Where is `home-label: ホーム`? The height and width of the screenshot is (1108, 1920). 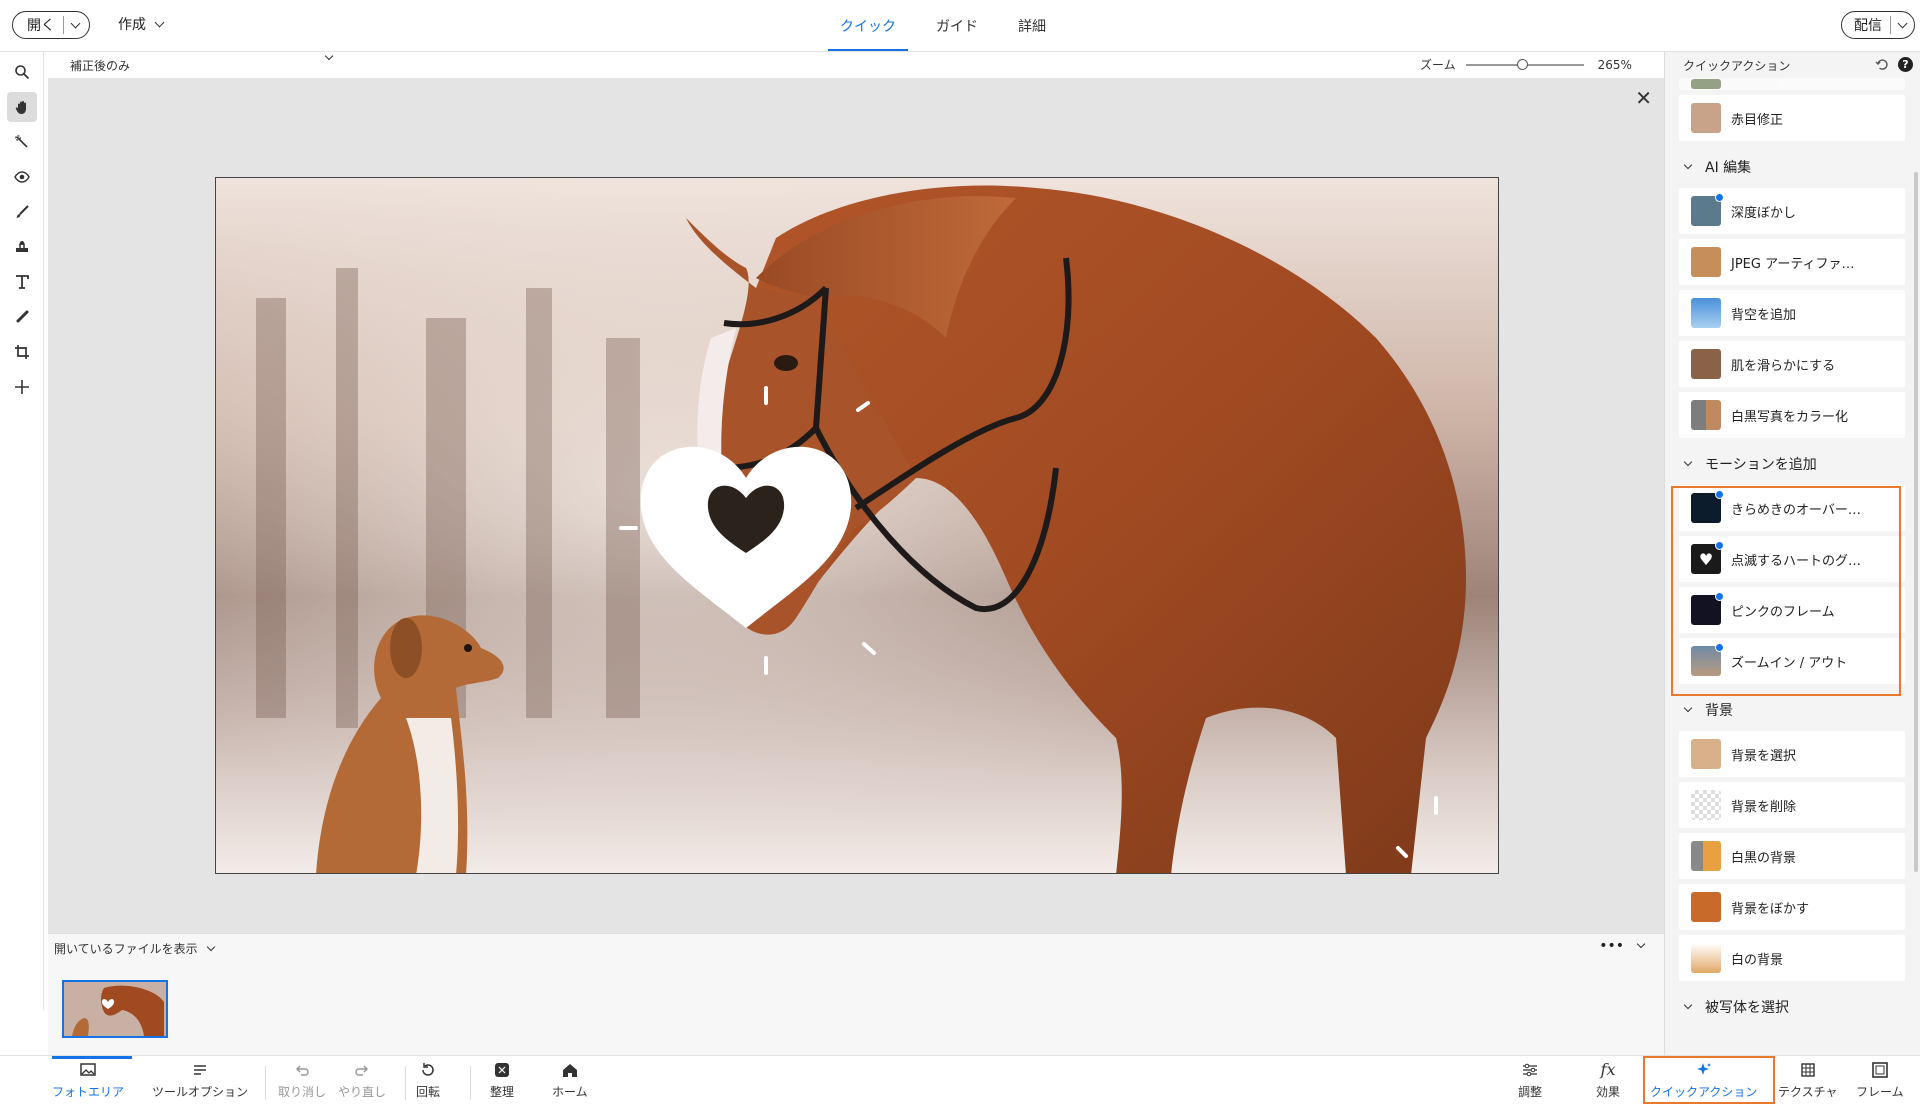 home-label: ホーム is located at coordinates (570, 1092).